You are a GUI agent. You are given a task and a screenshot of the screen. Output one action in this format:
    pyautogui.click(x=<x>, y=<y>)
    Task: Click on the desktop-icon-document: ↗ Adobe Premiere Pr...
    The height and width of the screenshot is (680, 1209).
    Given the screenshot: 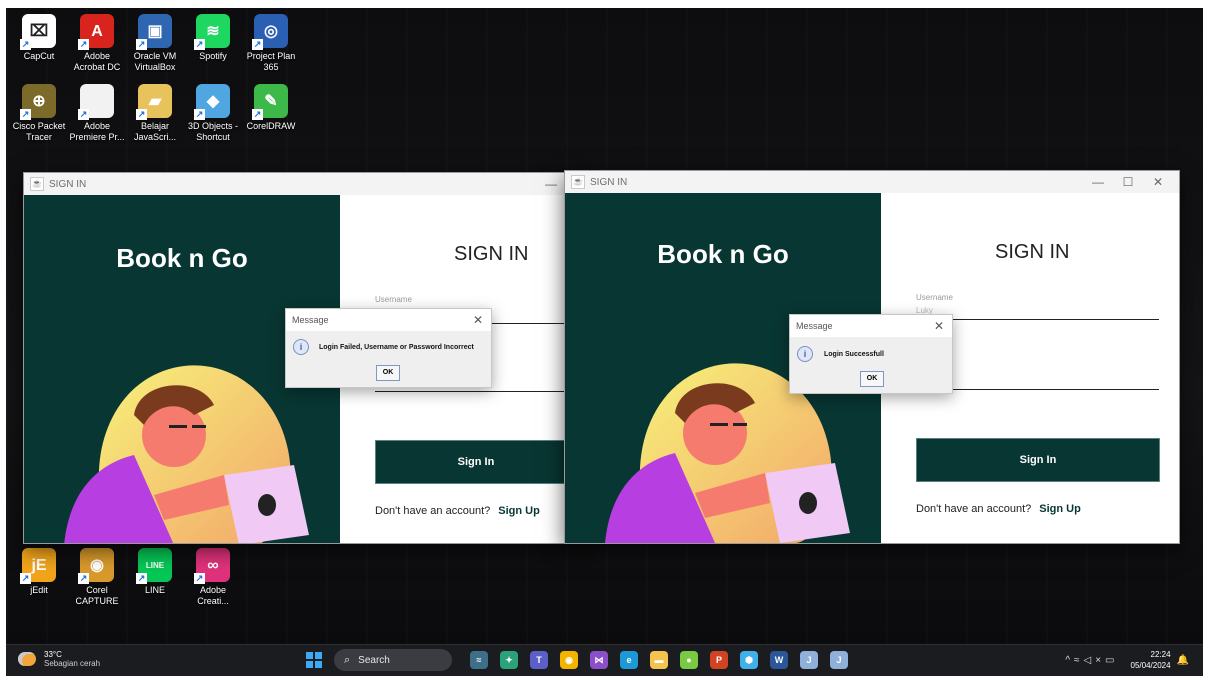 What is the action you would take?
    pyautogui.click(x=97, y=113)
    